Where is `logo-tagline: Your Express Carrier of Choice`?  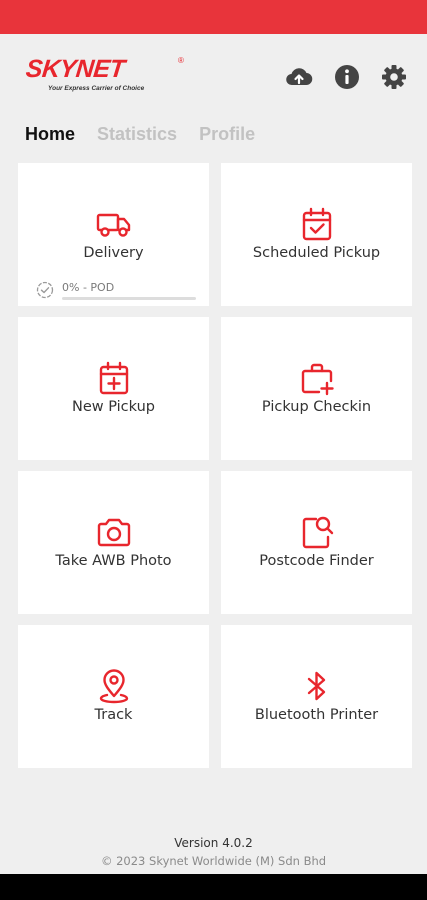 logo-tagline: Your Express Carrier of Choice is located at coordinates (96, 88).